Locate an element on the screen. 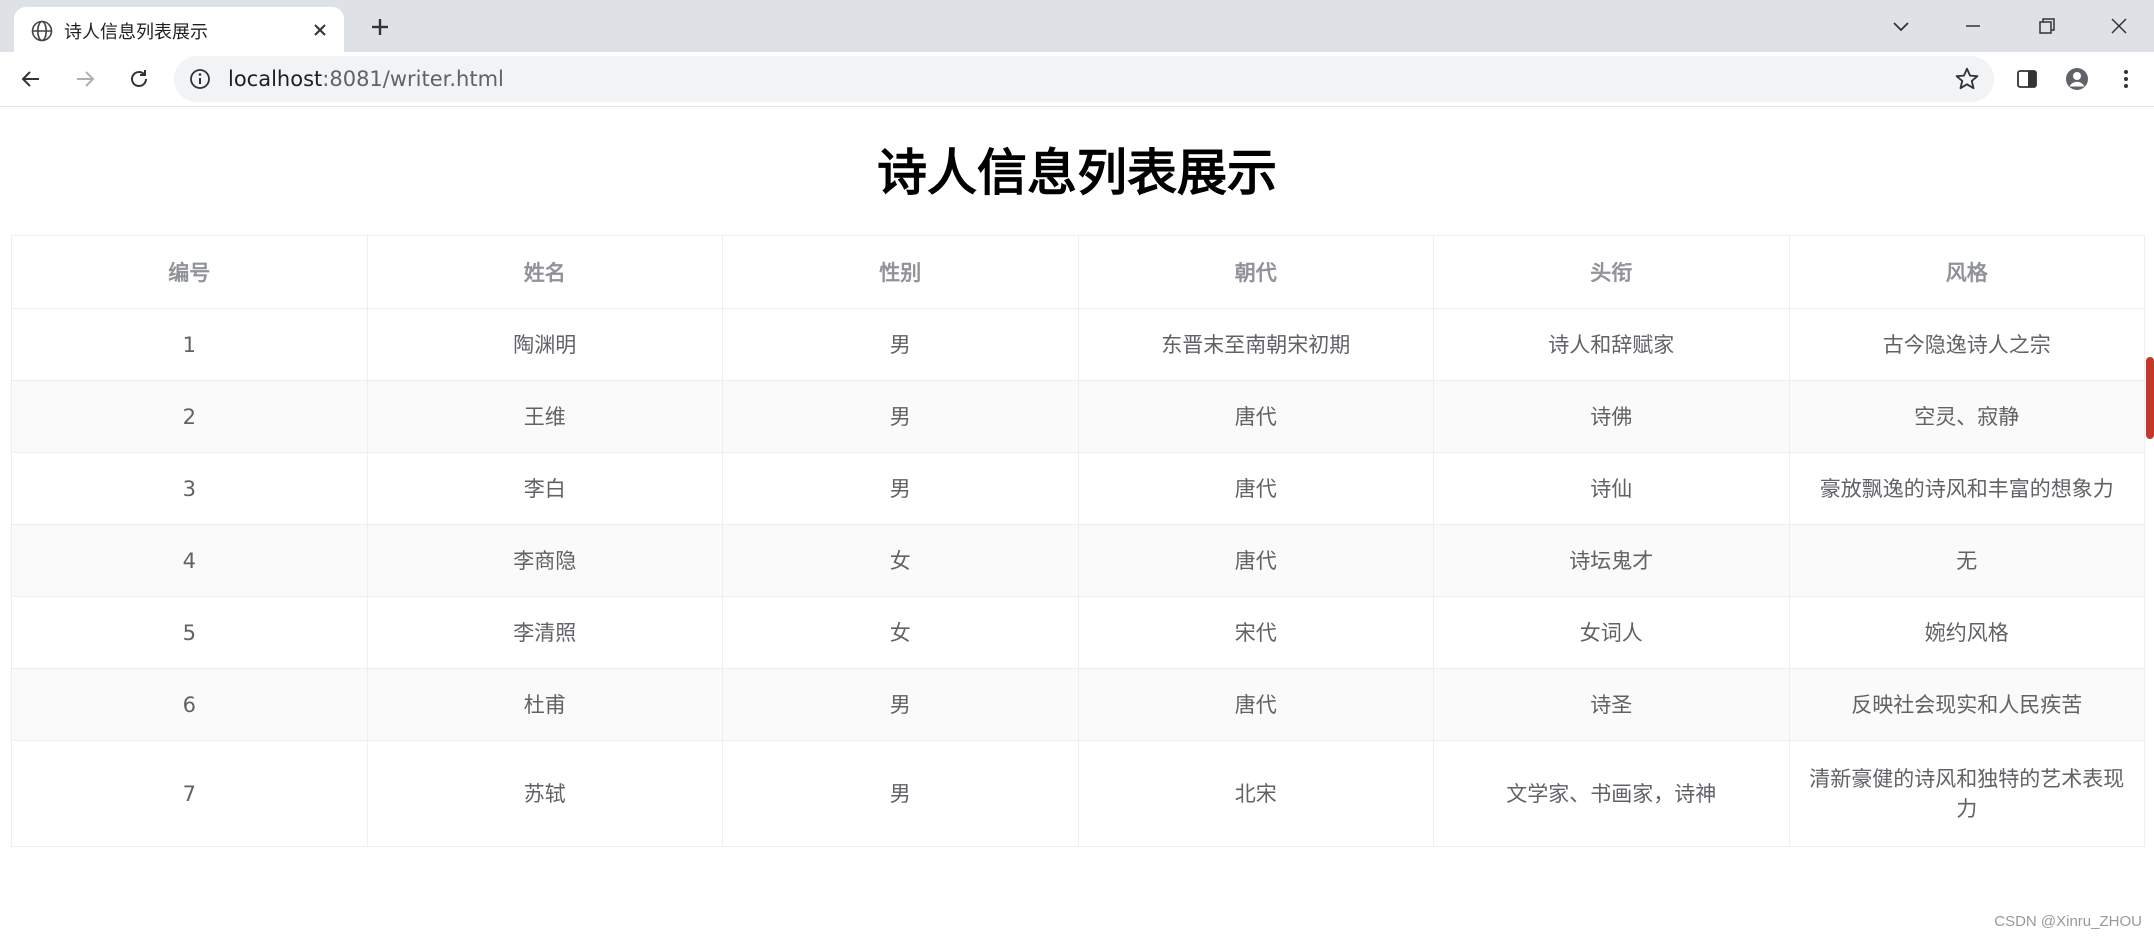 The width and height of the screenshot is (2154, 942). menu-kebab-icon is located at coordinates (2126, 79).